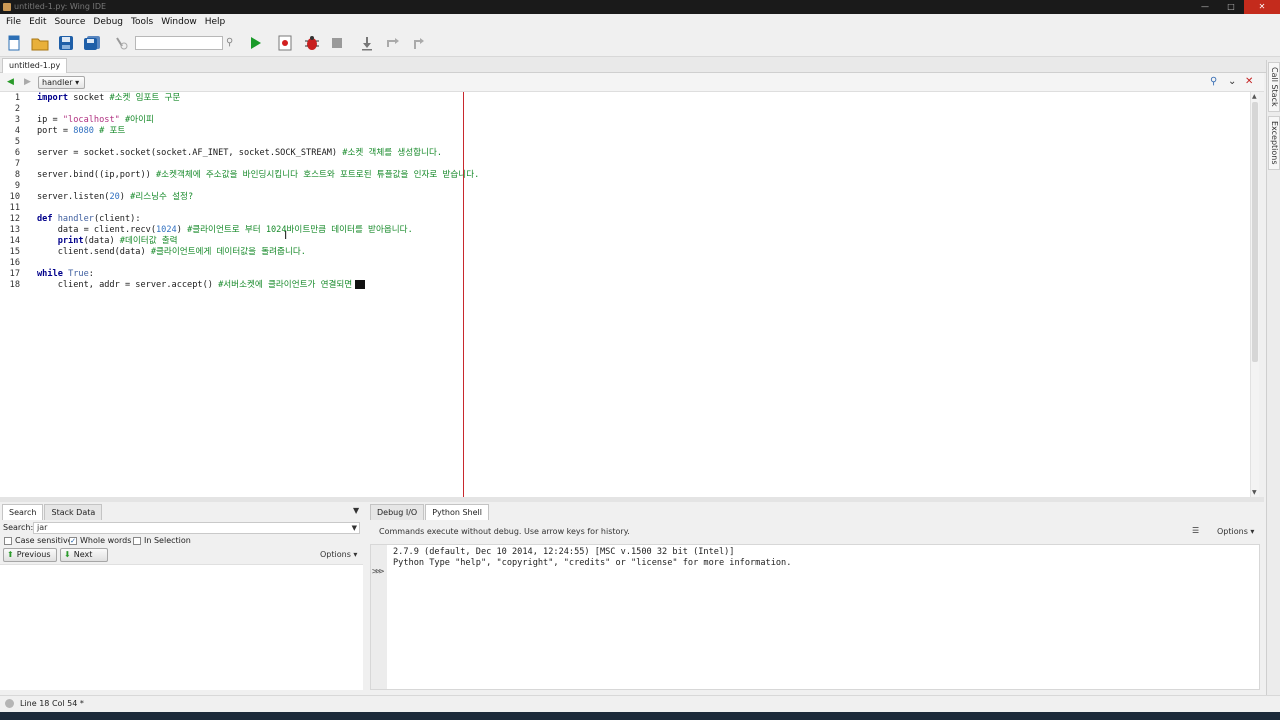 Image resolution: width=1280 pixels, height=720 pixels. What do you see at coordinates (17, 175) in the screenshot?
I see `line-number: 8` at bounding box center [17, 175].